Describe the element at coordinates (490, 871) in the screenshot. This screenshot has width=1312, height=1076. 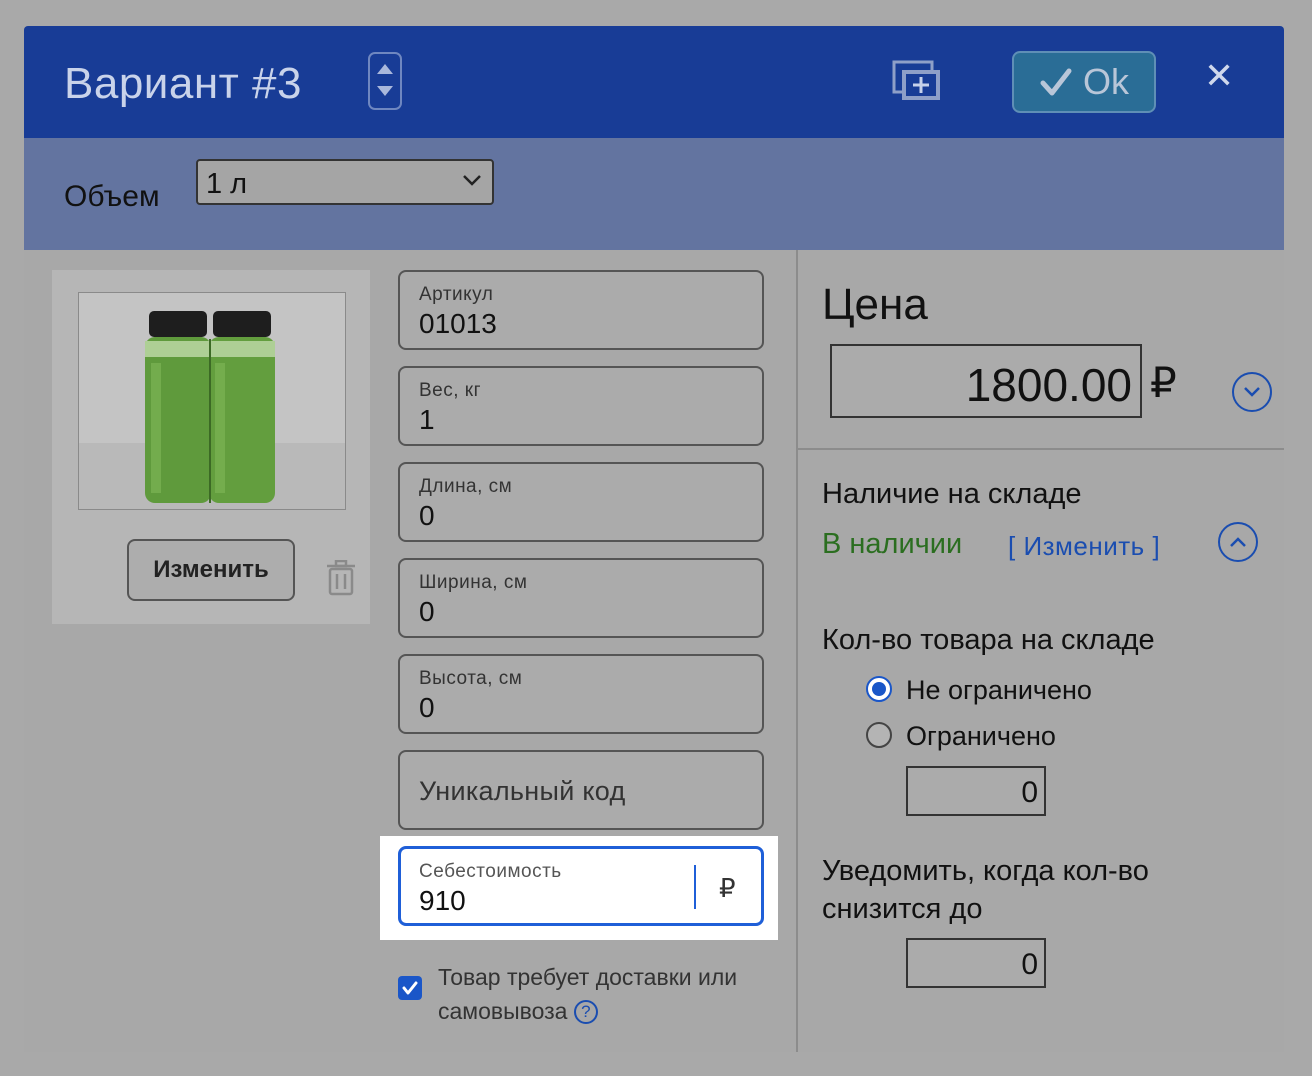
I see `cost-label: Себестоимость` at that location.